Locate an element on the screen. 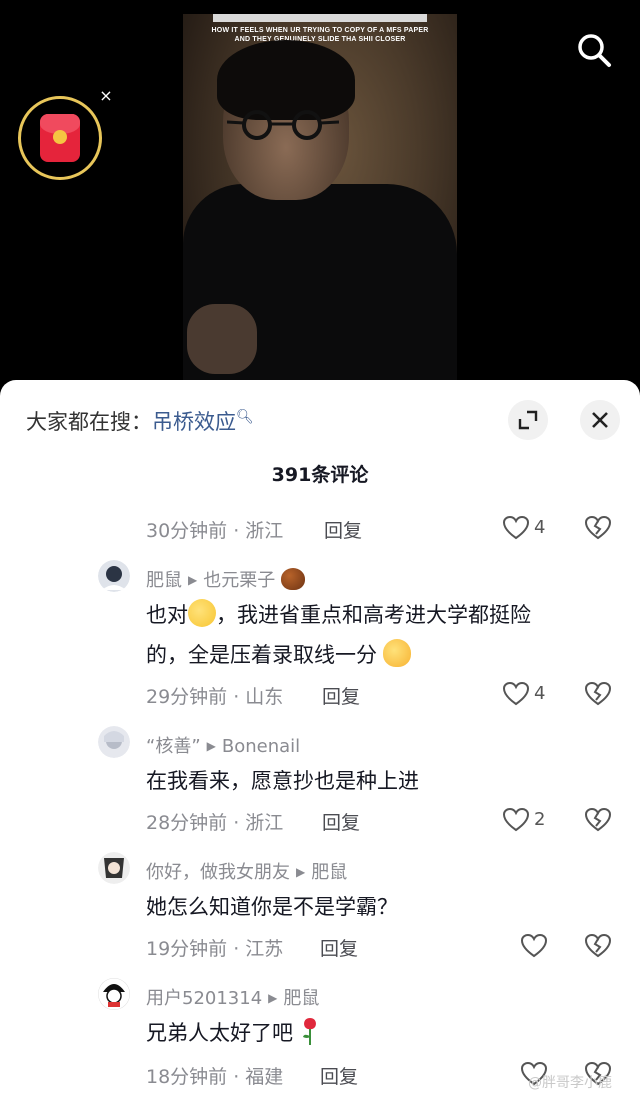 The width and height of the screenshot is (640, 1101). comment-author-line: 用户5201314 ▶ 肥鼠 is located at coordinates (232, 997).